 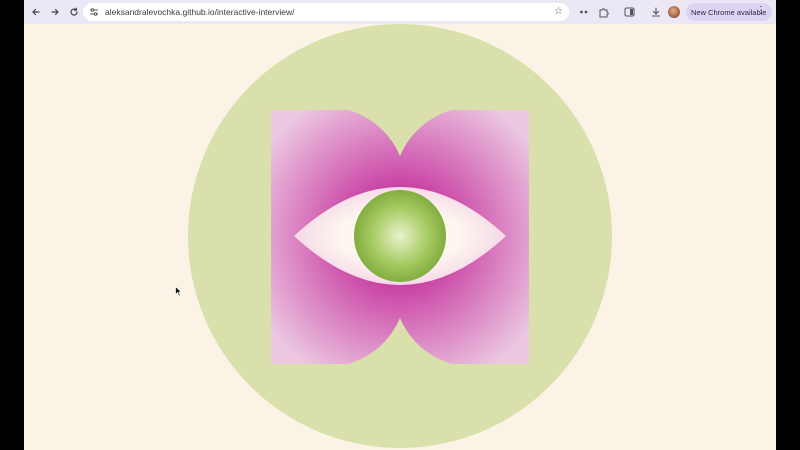 I want to click on tune-icon, so click(x=94, y=12).